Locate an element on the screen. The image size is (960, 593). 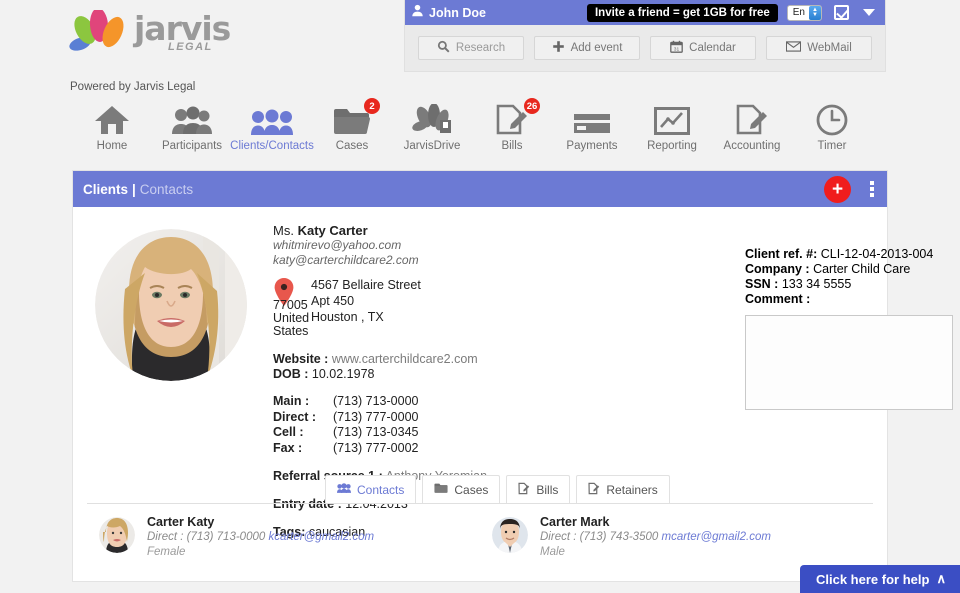
nav-item-reporting: Reporting is located at coordinates (672, 130).